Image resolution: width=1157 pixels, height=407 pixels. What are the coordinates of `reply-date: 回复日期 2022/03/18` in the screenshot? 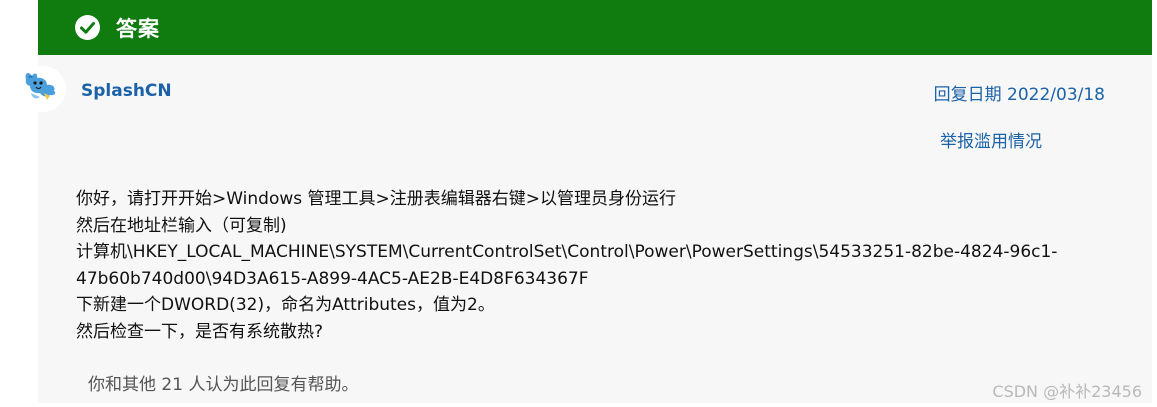 It's located at (1019, 95).